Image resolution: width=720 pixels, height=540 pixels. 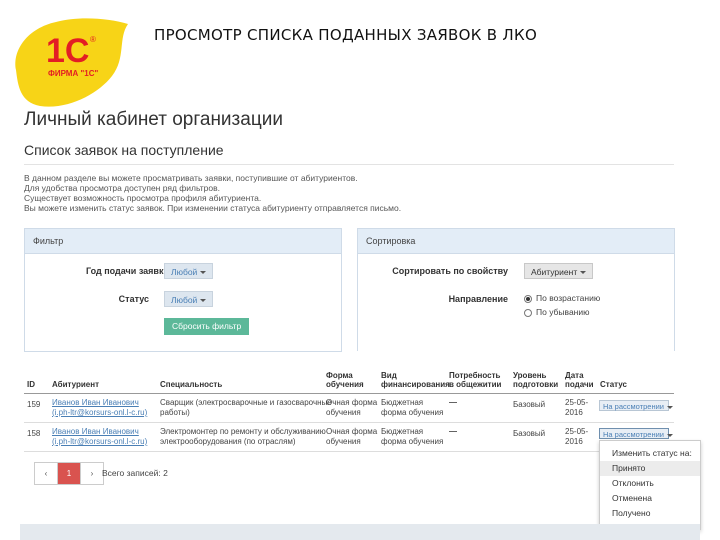 What do you see at coordinates (133, 299) in the screenshot?
I see `status-filter-label: Статус` at bounding box center [133, 299].